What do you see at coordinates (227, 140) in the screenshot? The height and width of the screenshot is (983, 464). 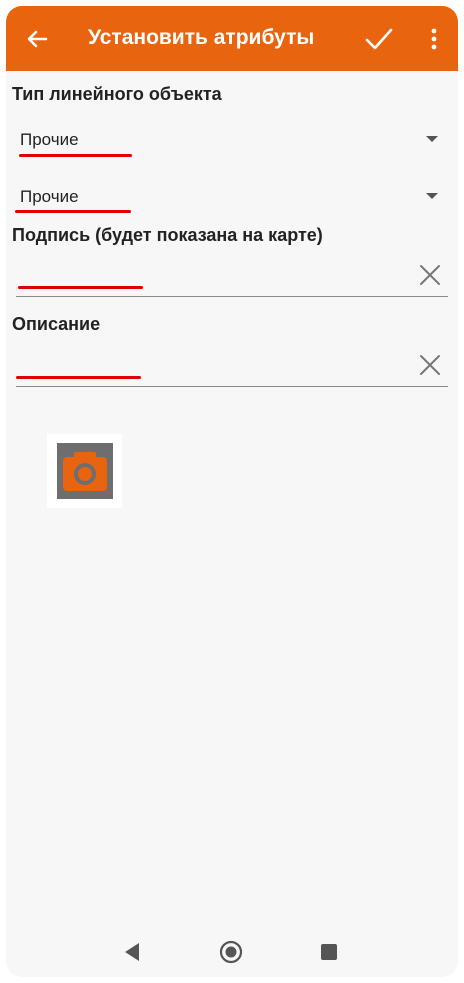 I see `line-type-spinner-1: Прочие` at bounding box center [227, 140].